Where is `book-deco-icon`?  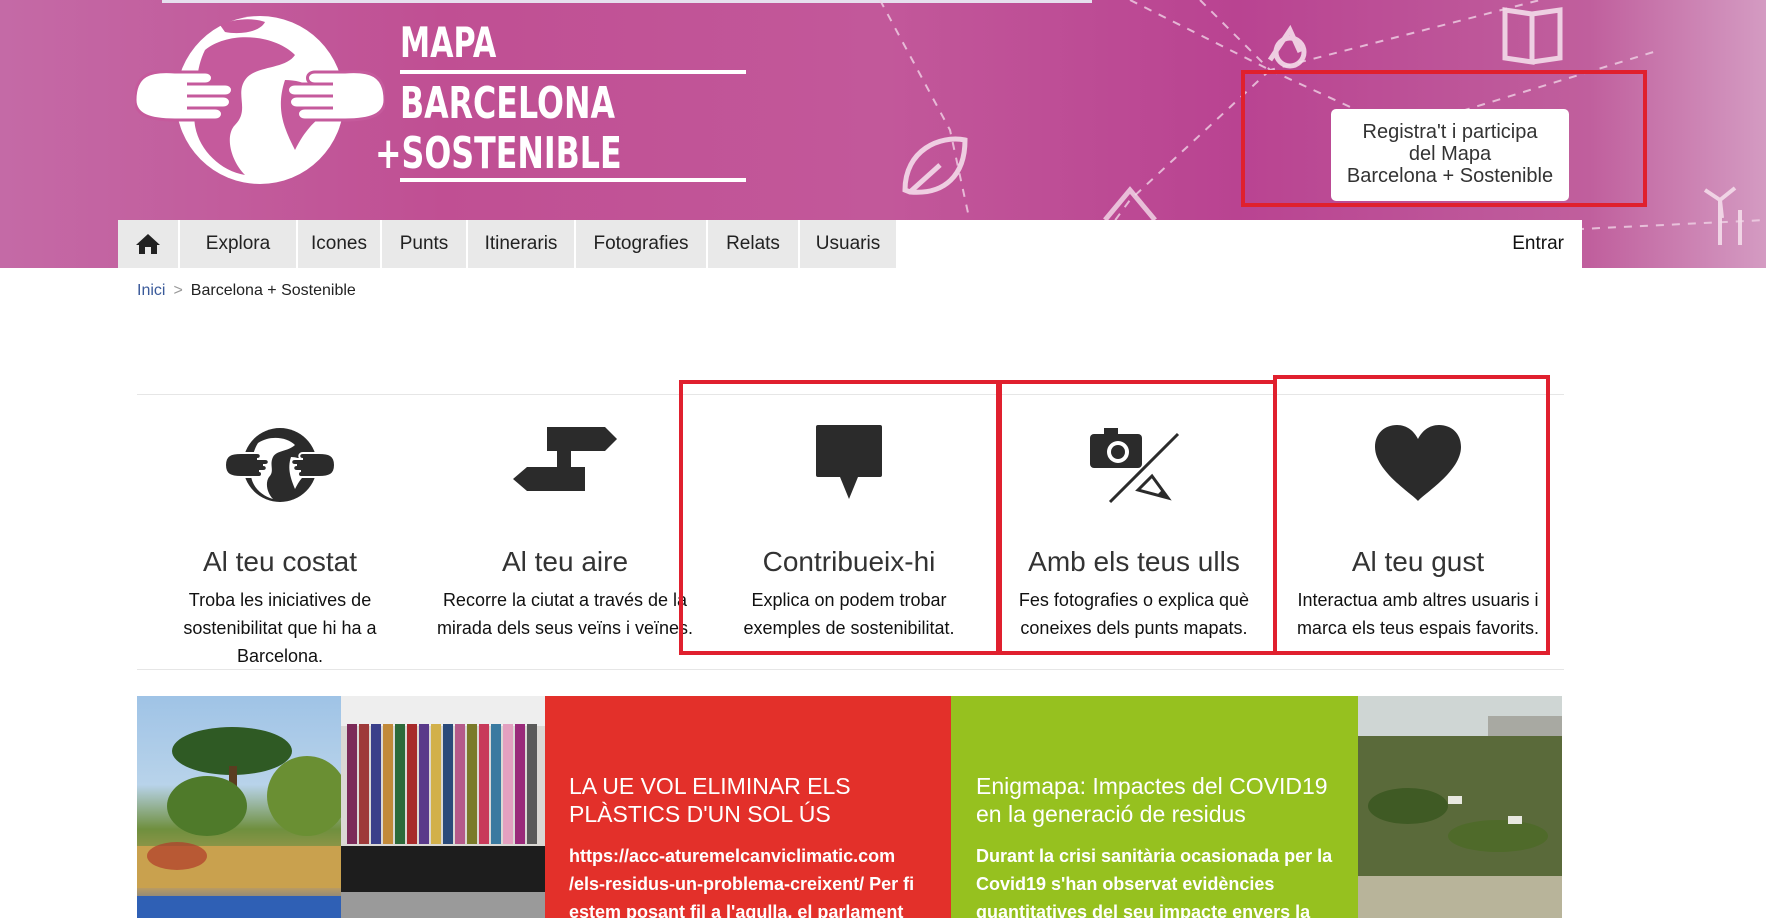
book-deco-icon is located at coordinates (1532, 36).